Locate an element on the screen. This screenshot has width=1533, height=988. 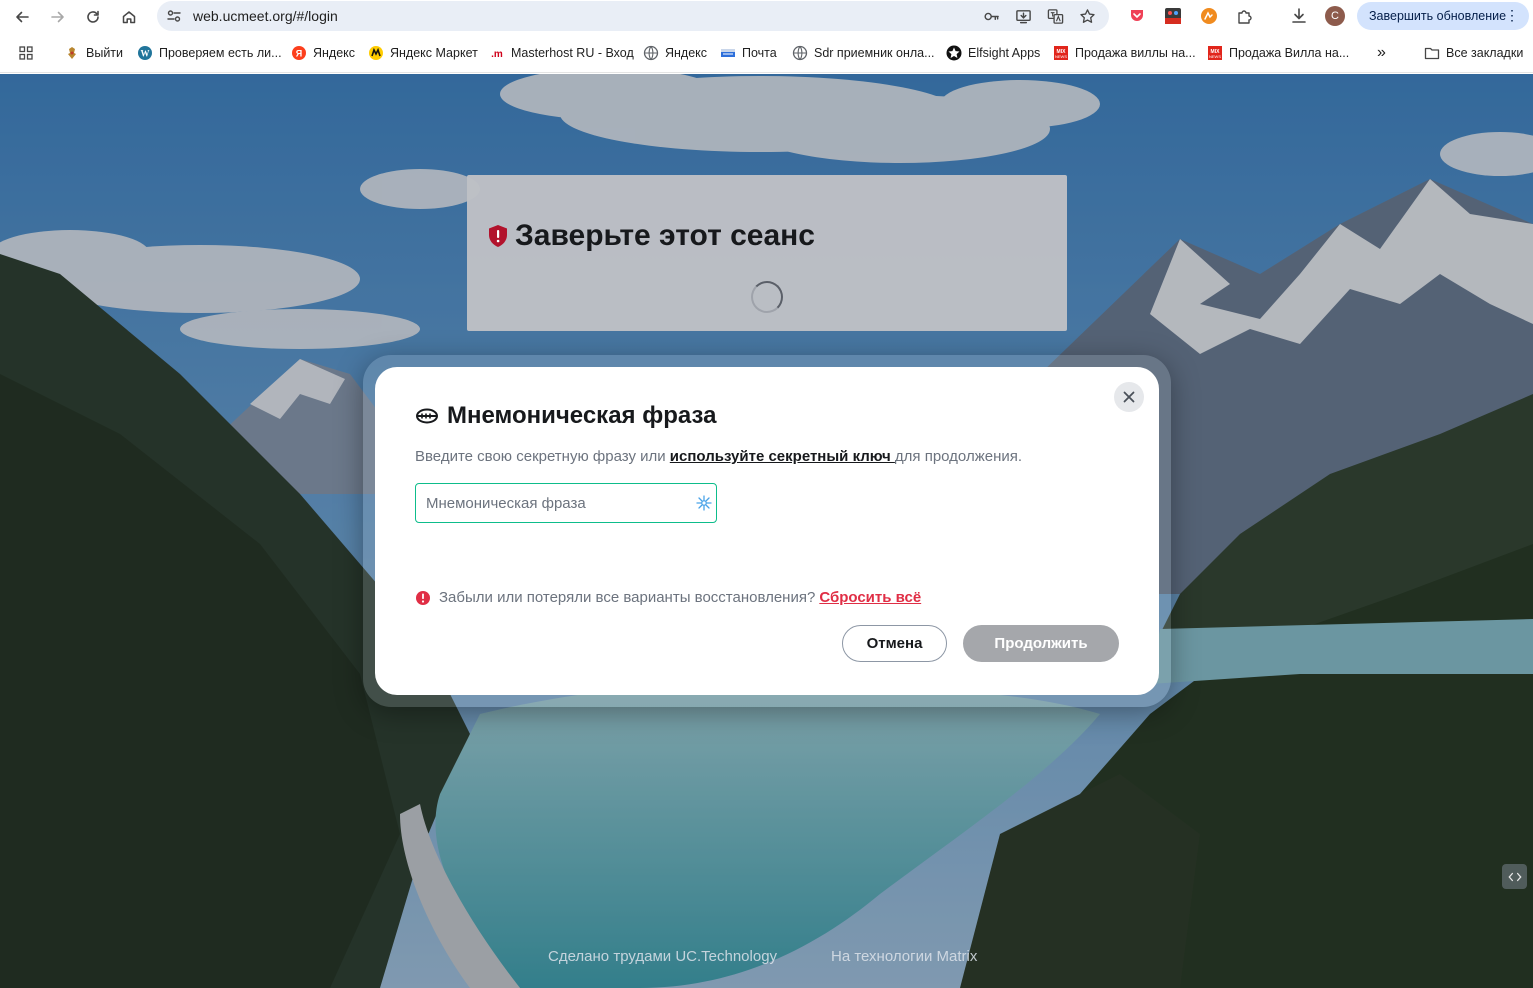
bookmark-item: Яндекс is located at coordinates (675, 53).